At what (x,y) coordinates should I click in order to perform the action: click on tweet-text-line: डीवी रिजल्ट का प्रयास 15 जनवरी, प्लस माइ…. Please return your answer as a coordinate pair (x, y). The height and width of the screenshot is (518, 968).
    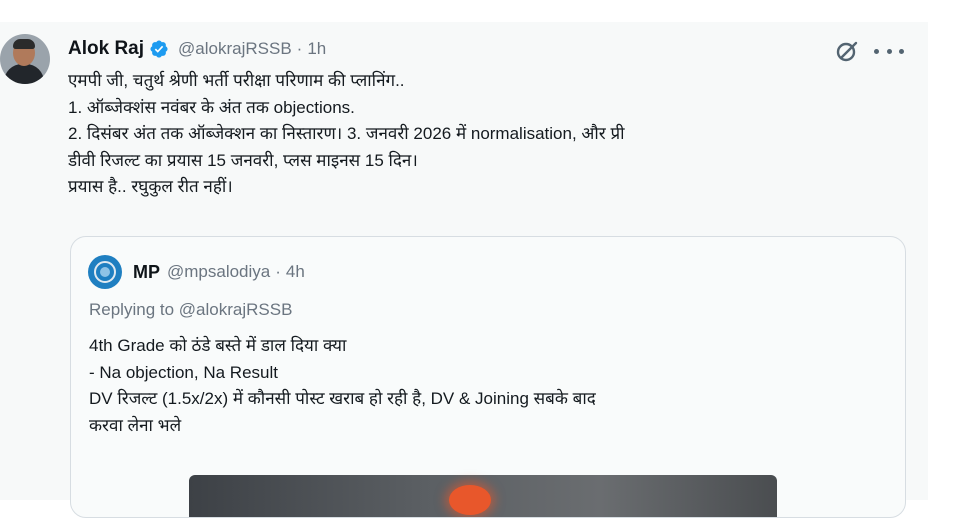
    Looking at the image, I should click on (243, 160).